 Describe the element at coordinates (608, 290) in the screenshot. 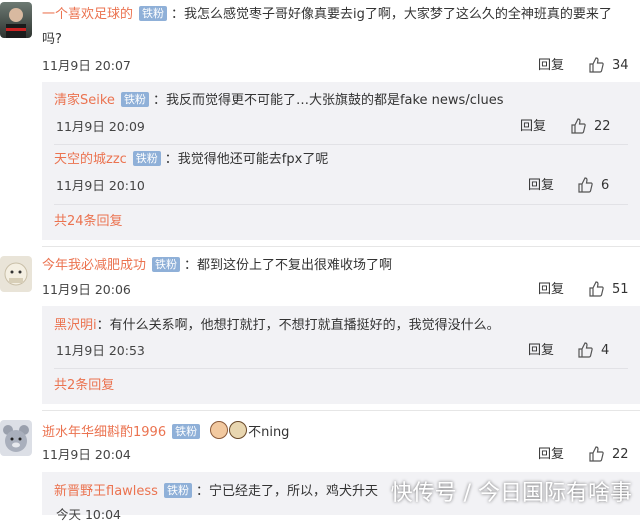

I see `like-button: 51` at that location.